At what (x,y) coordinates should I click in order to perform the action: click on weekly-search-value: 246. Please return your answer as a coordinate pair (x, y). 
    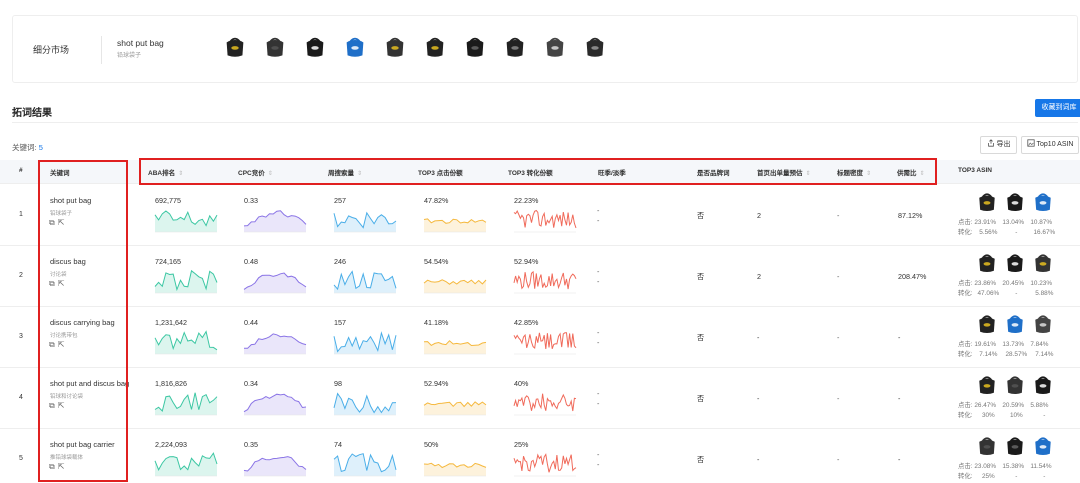
    Looking at the image, I should click on (340, 261).